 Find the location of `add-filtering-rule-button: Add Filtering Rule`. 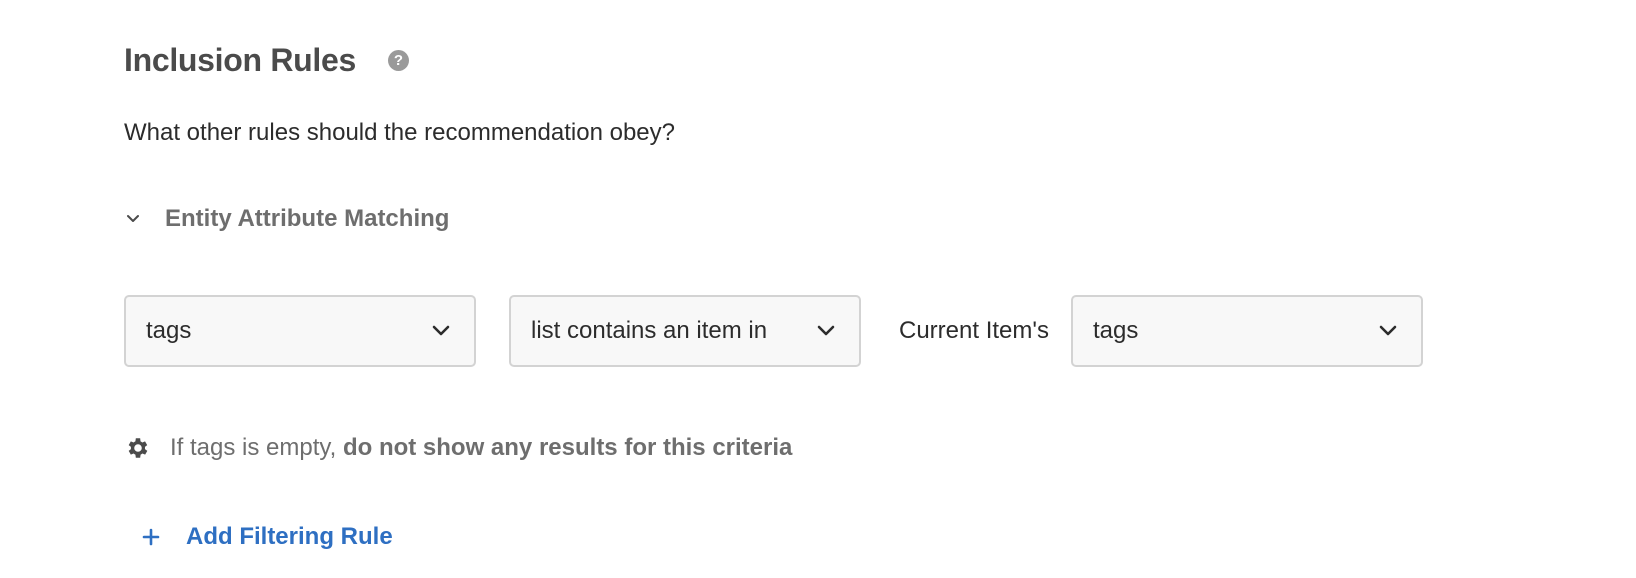

add-filtering-rule-button: Add Filtering Rule is located at coordinates (266, 537).